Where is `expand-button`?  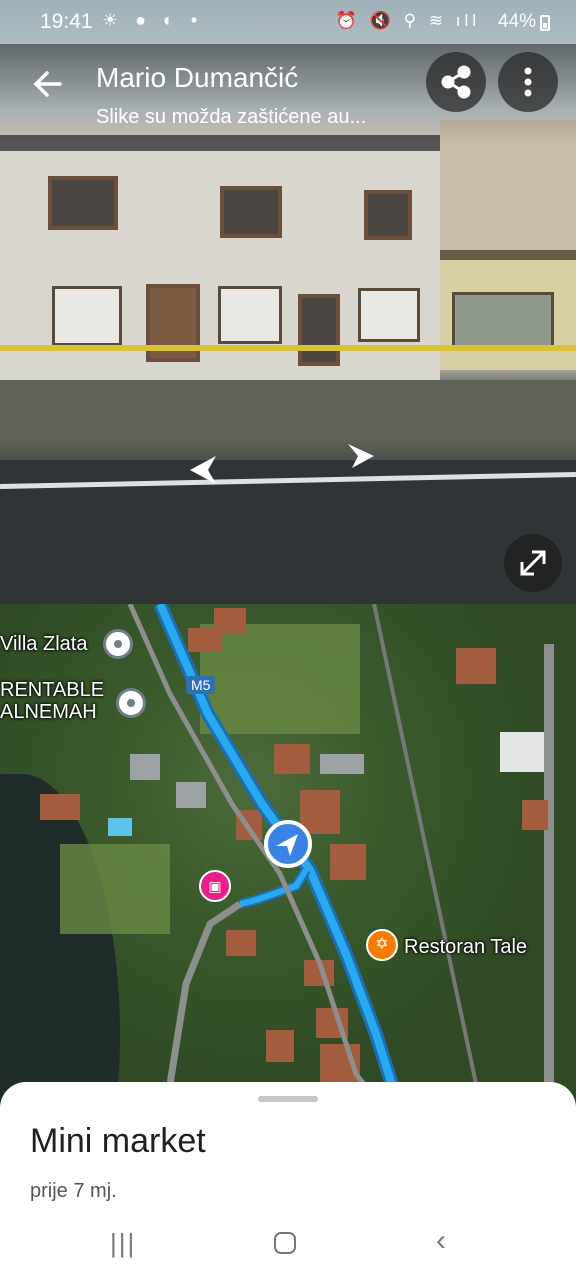
expand-button is located at coordinates (533, 563).